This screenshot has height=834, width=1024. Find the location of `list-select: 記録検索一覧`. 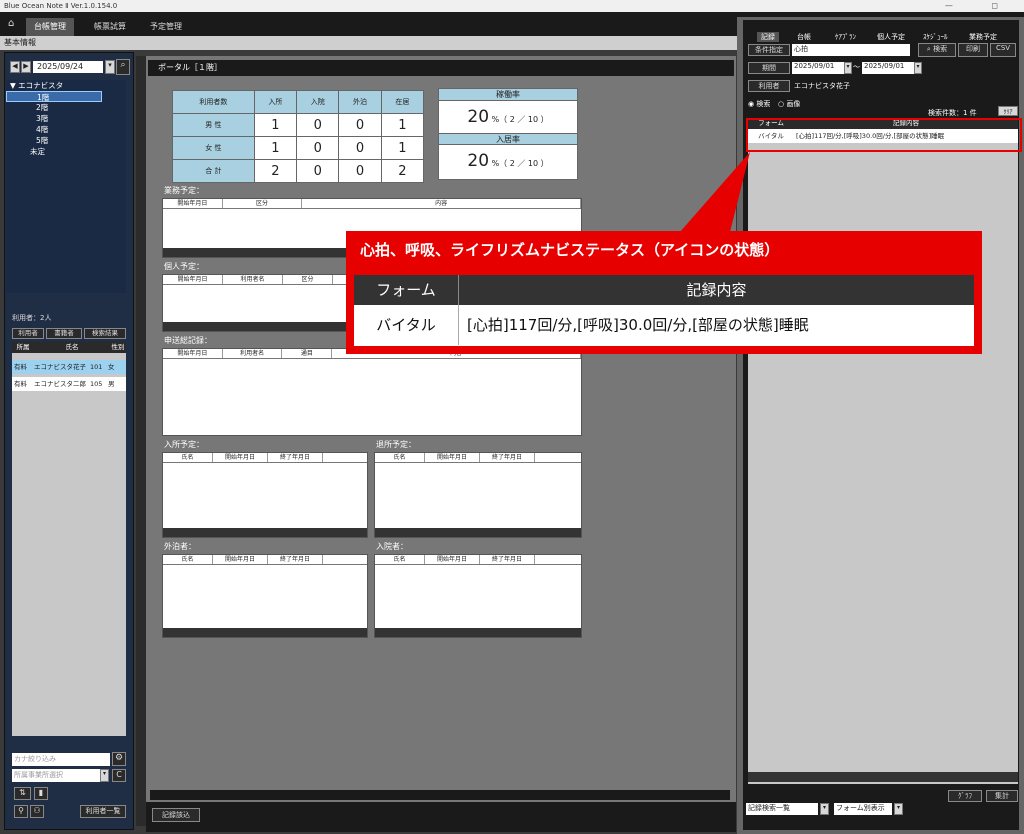

list-select: 記録検索一覧 is located at coordinates (782, 809).